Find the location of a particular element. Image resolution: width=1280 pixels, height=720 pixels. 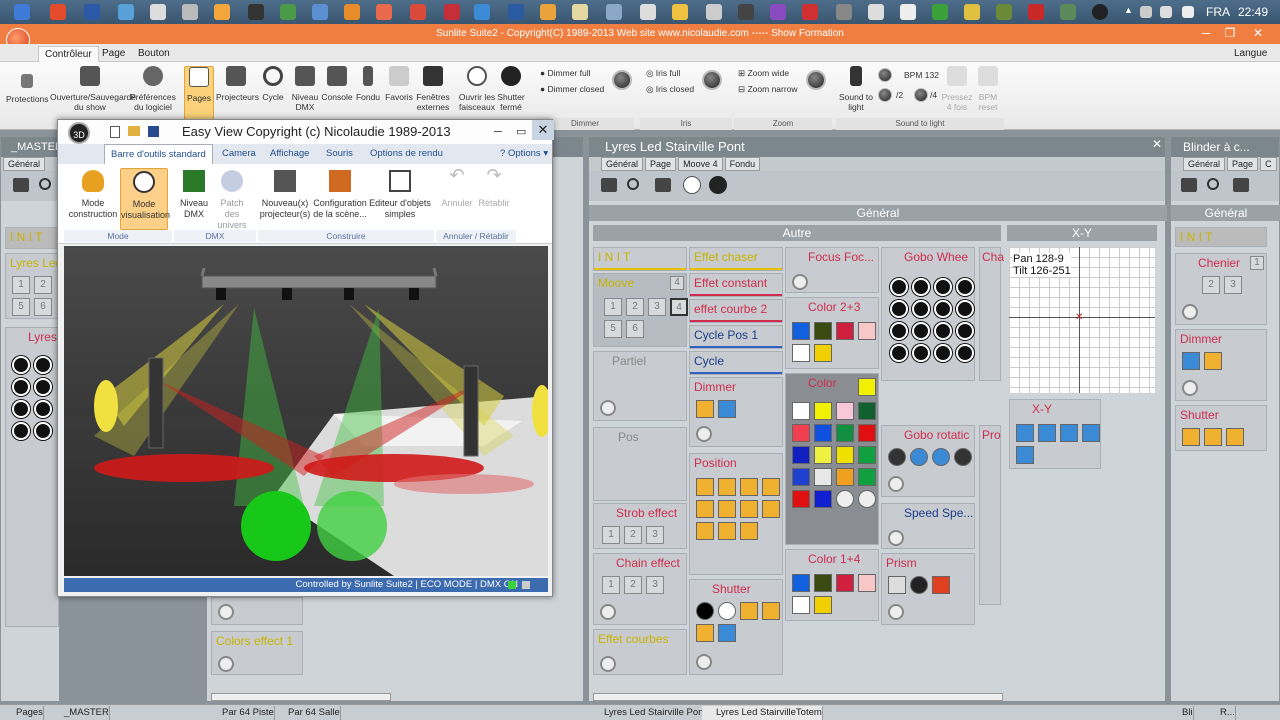

chip-1: 1 is located at coordinates (613, 307).